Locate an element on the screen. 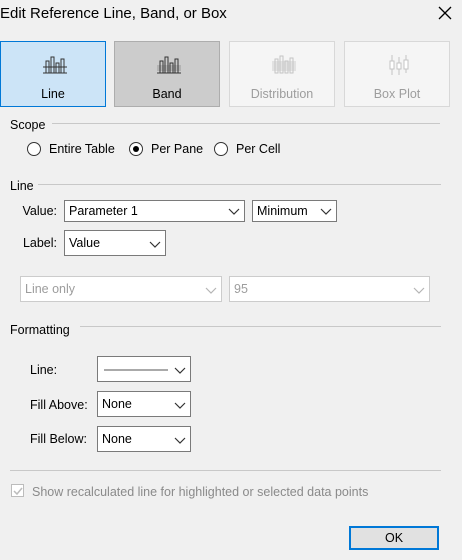  radio-label: Per Pane is located at coordinates (177, 149).